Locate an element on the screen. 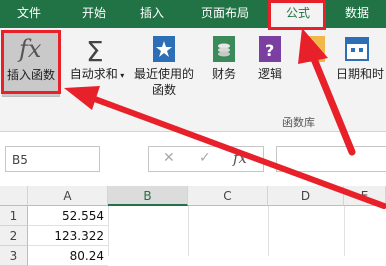 This screenshot has height=266, width=386. column-header-b: B is located at coordinates (148, 196).